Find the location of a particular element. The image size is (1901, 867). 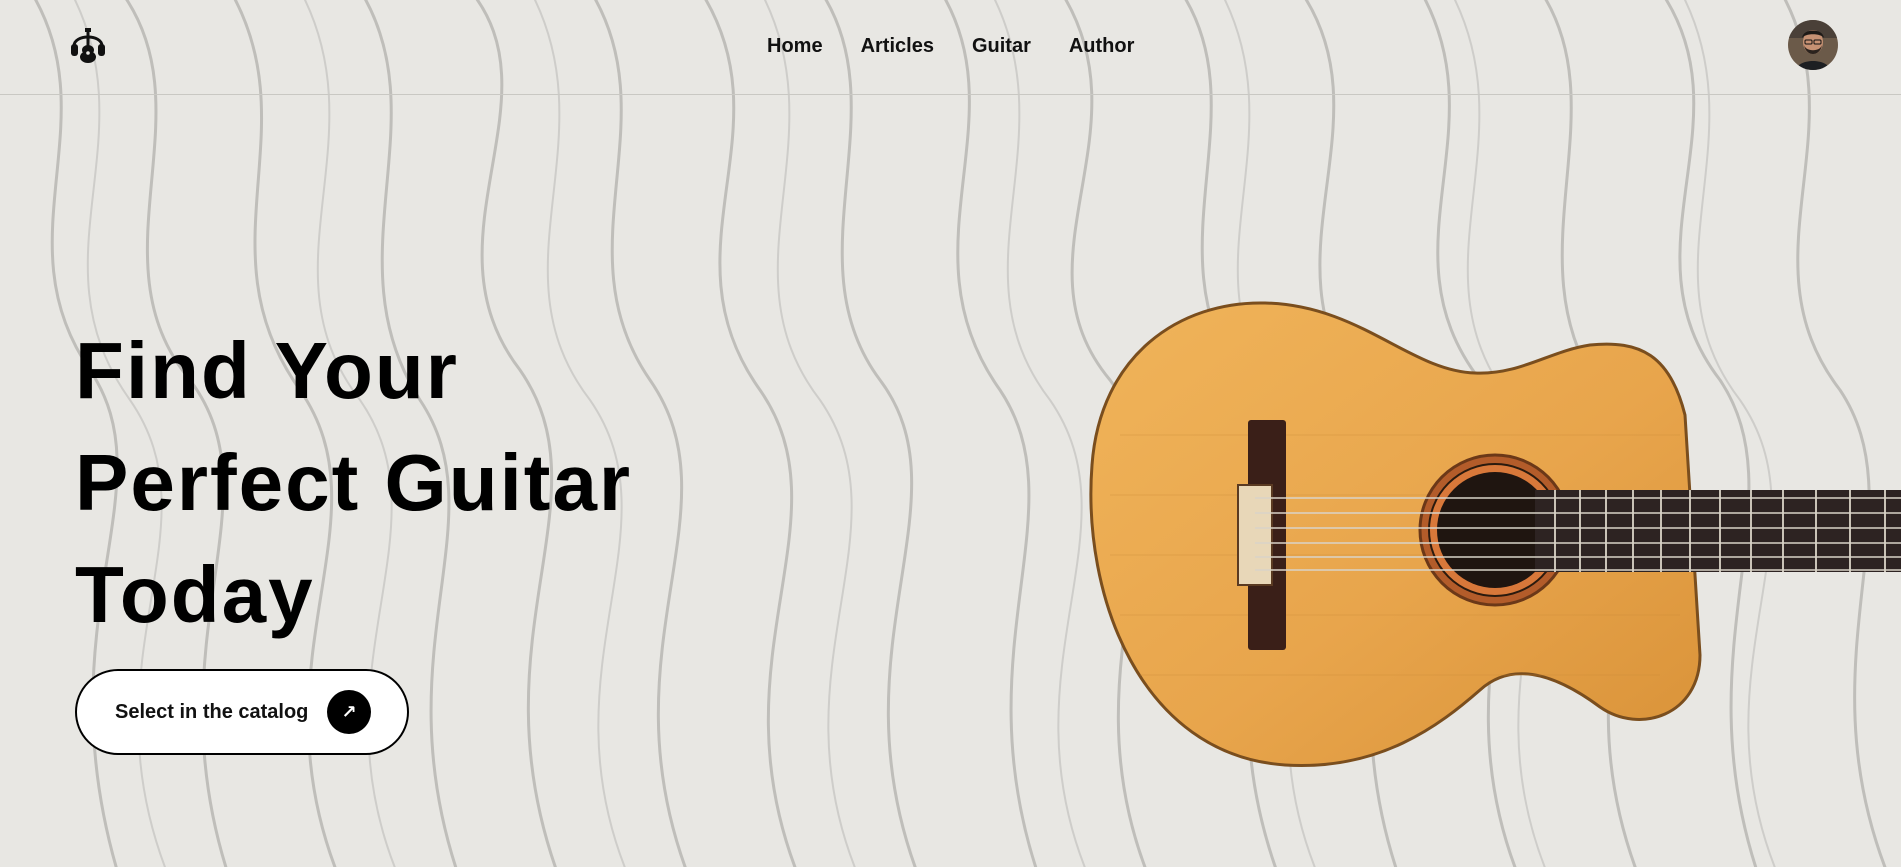

nav-home: Home is located at coordinates (795, 46).